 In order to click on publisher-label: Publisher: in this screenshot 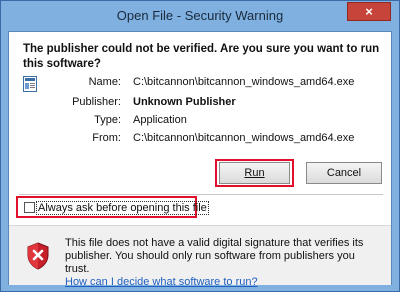, I will do `click(96, 102)`.